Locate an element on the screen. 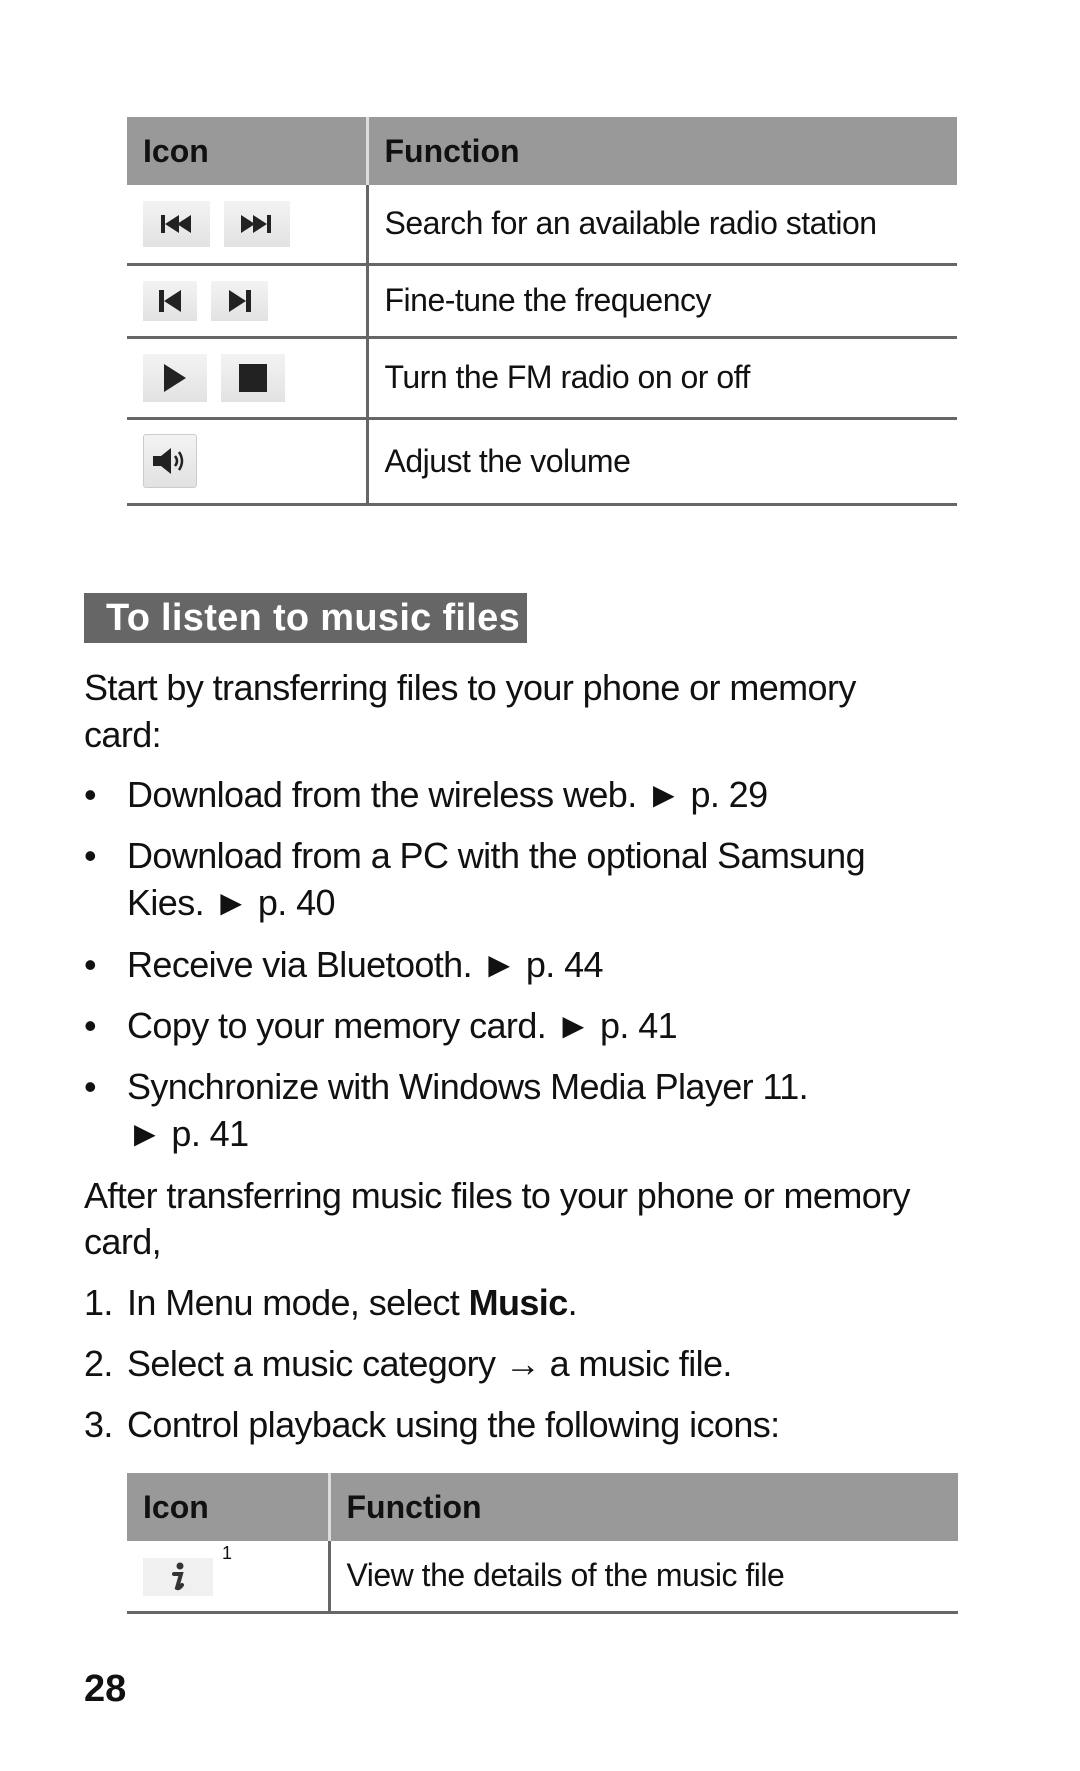 The height and width of the screenshot is (1771, 1080). section-heading: To listen to music files is located at coordinates (305, 618).